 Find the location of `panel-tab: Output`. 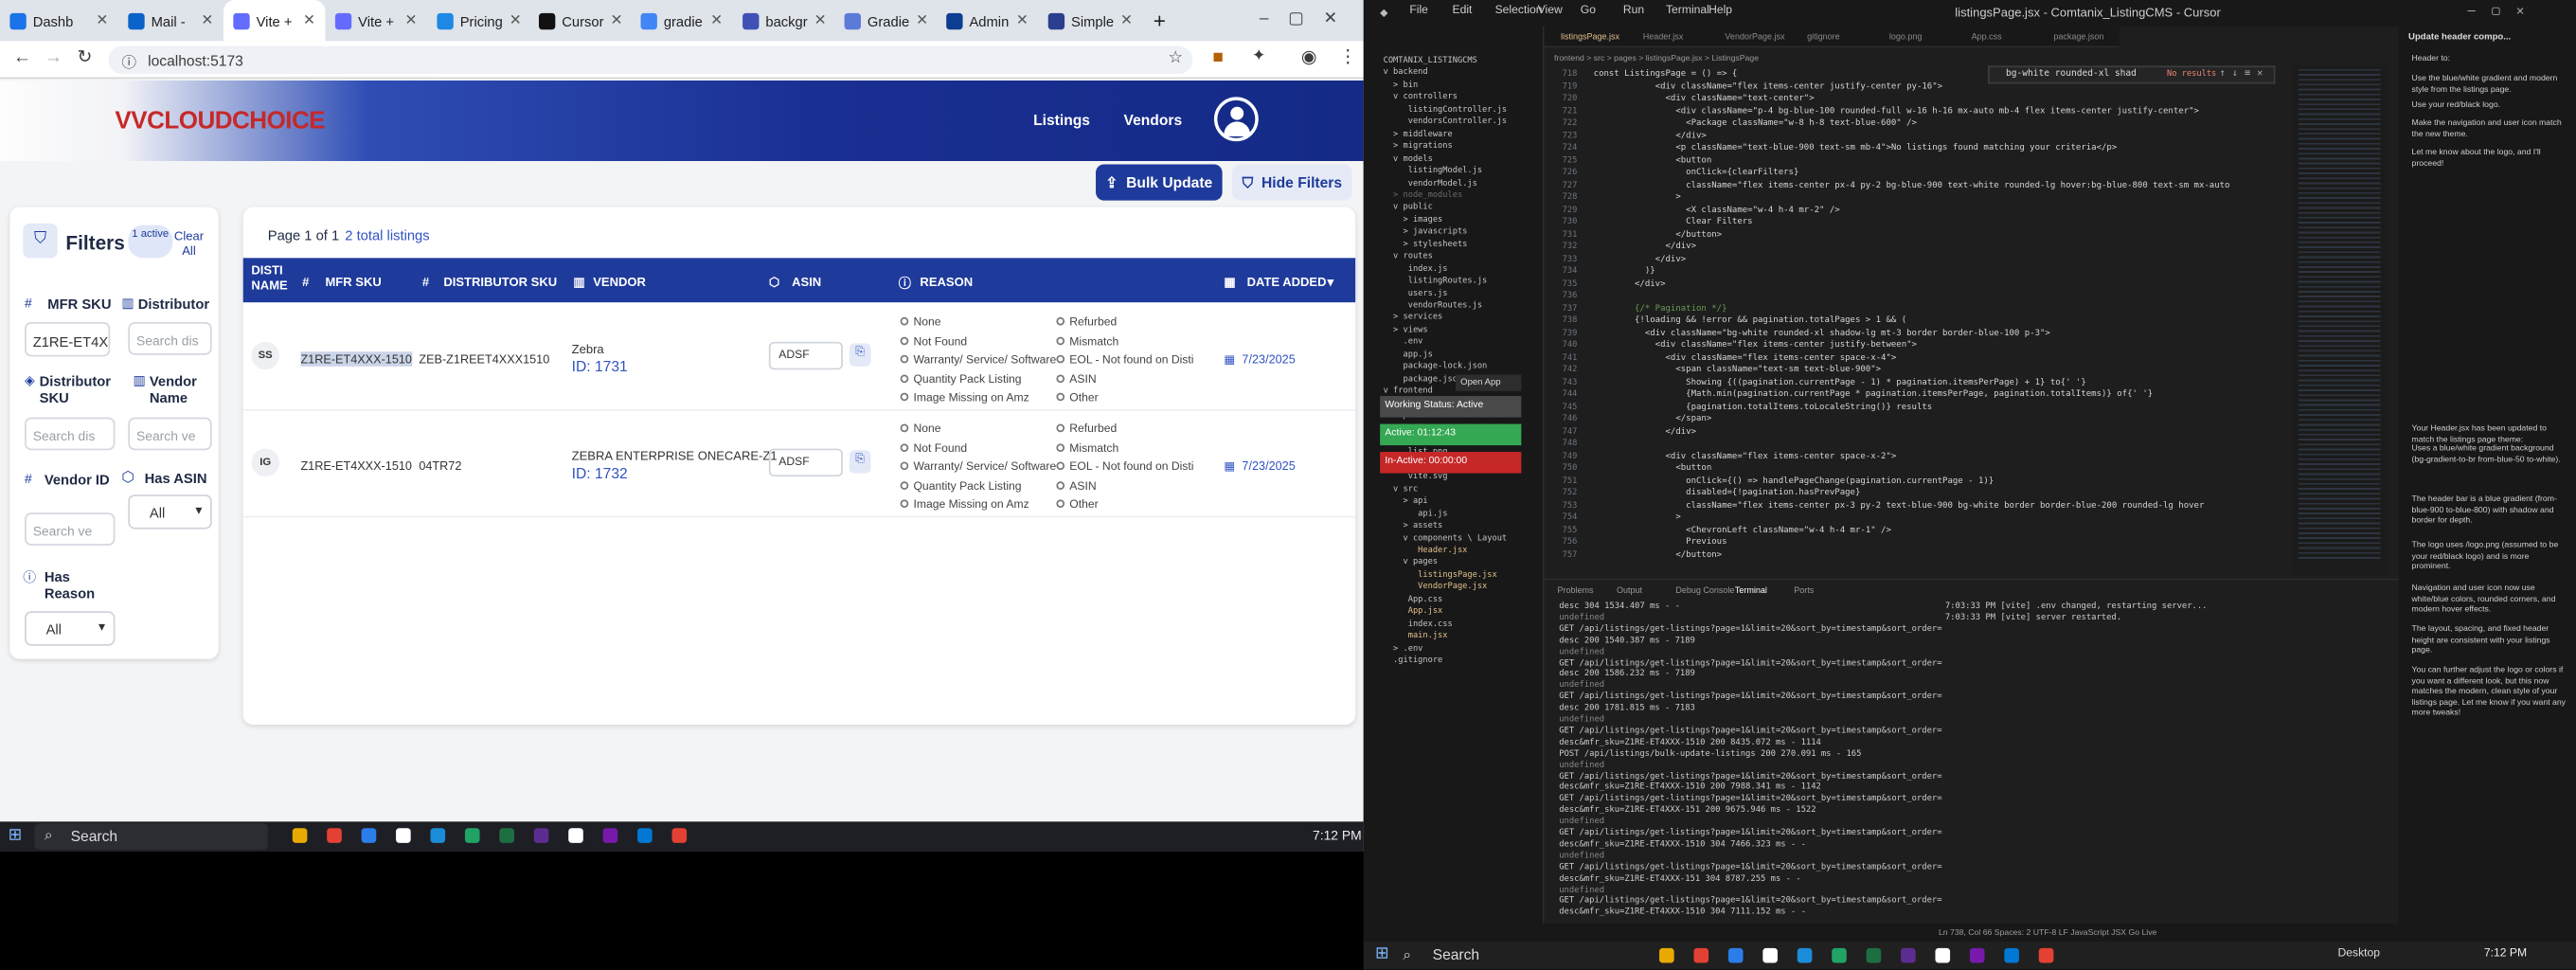

panel-tab: Output is located at coordinates (1629, 591).